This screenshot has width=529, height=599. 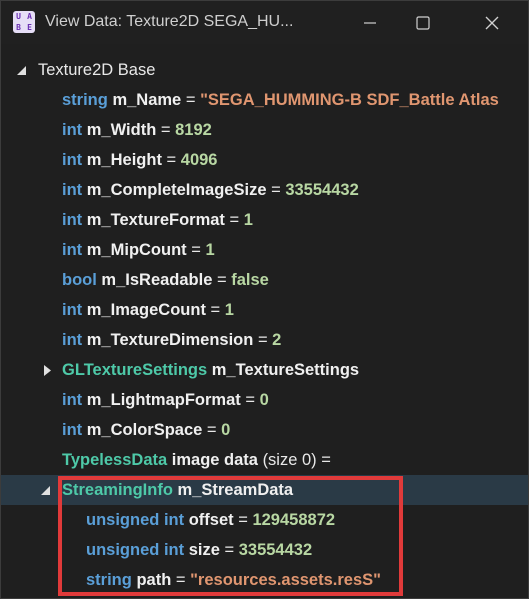 I want to click on app-icon-letter: B, so click(x=18, y=27).